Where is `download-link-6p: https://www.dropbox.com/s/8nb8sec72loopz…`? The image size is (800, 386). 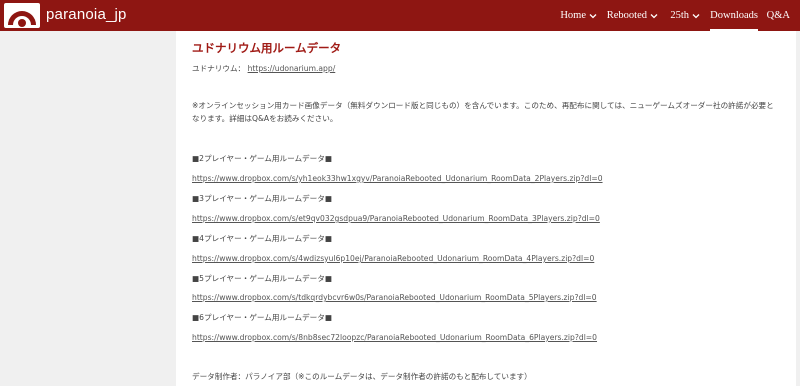
download-link-6p: https://www.dropbox.com/s/8nb8sec72loopz… is located at coordinates (394, 338).